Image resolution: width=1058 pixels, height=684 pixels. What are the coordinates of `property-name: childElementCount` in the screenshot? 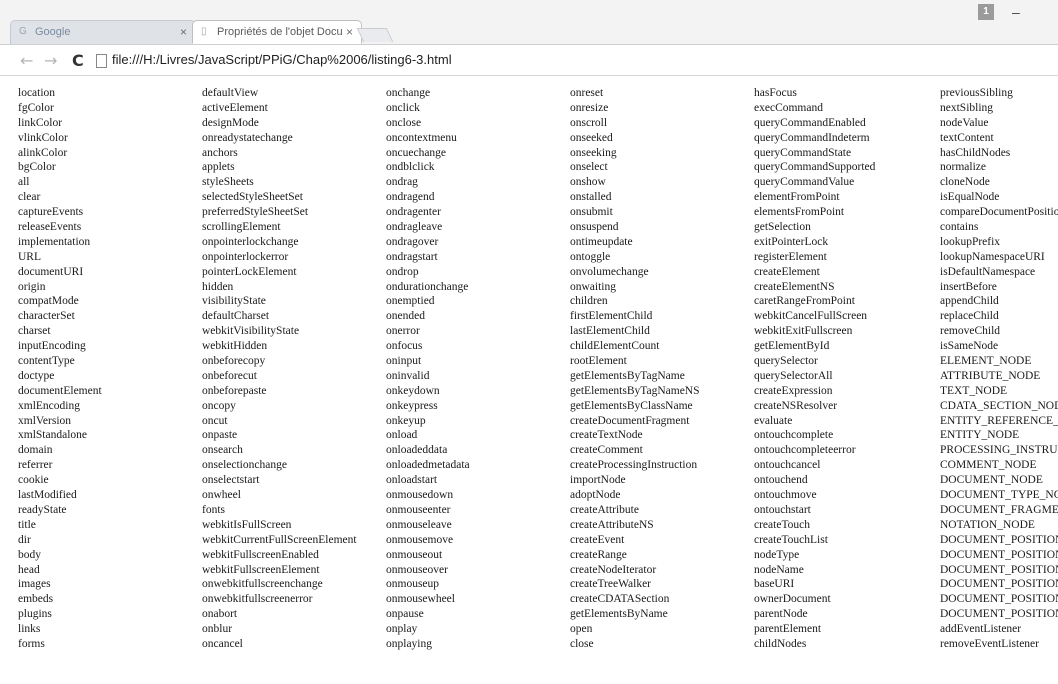 It's located at (615, 346).